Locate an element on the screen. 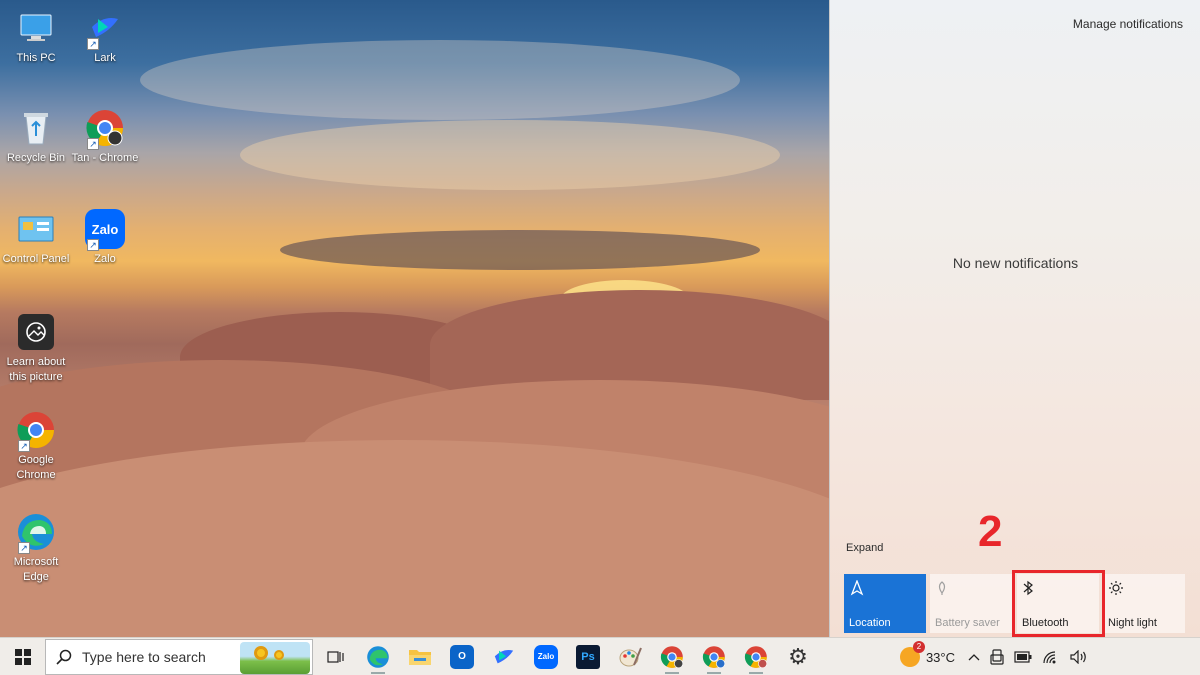 The width and height of the screenshot is (1200, 675). system-tray: 2 33°C is located at coordinates (1047, 656).